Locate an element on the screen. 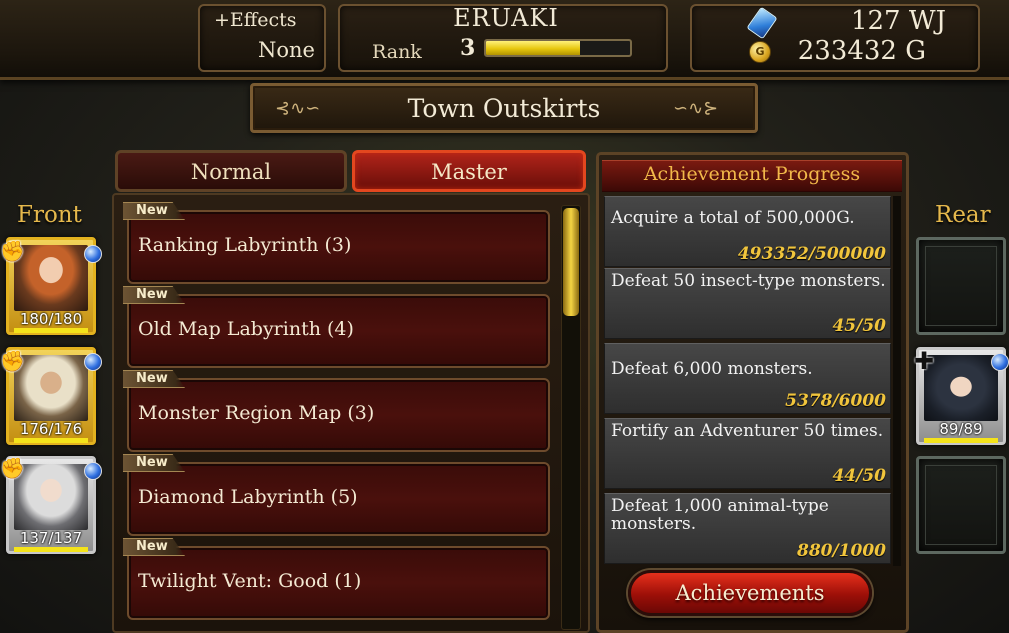 The height and width of the screenshot is (633, 1009). wj-amount: 127 WJ is located at coordinates (898, 21).